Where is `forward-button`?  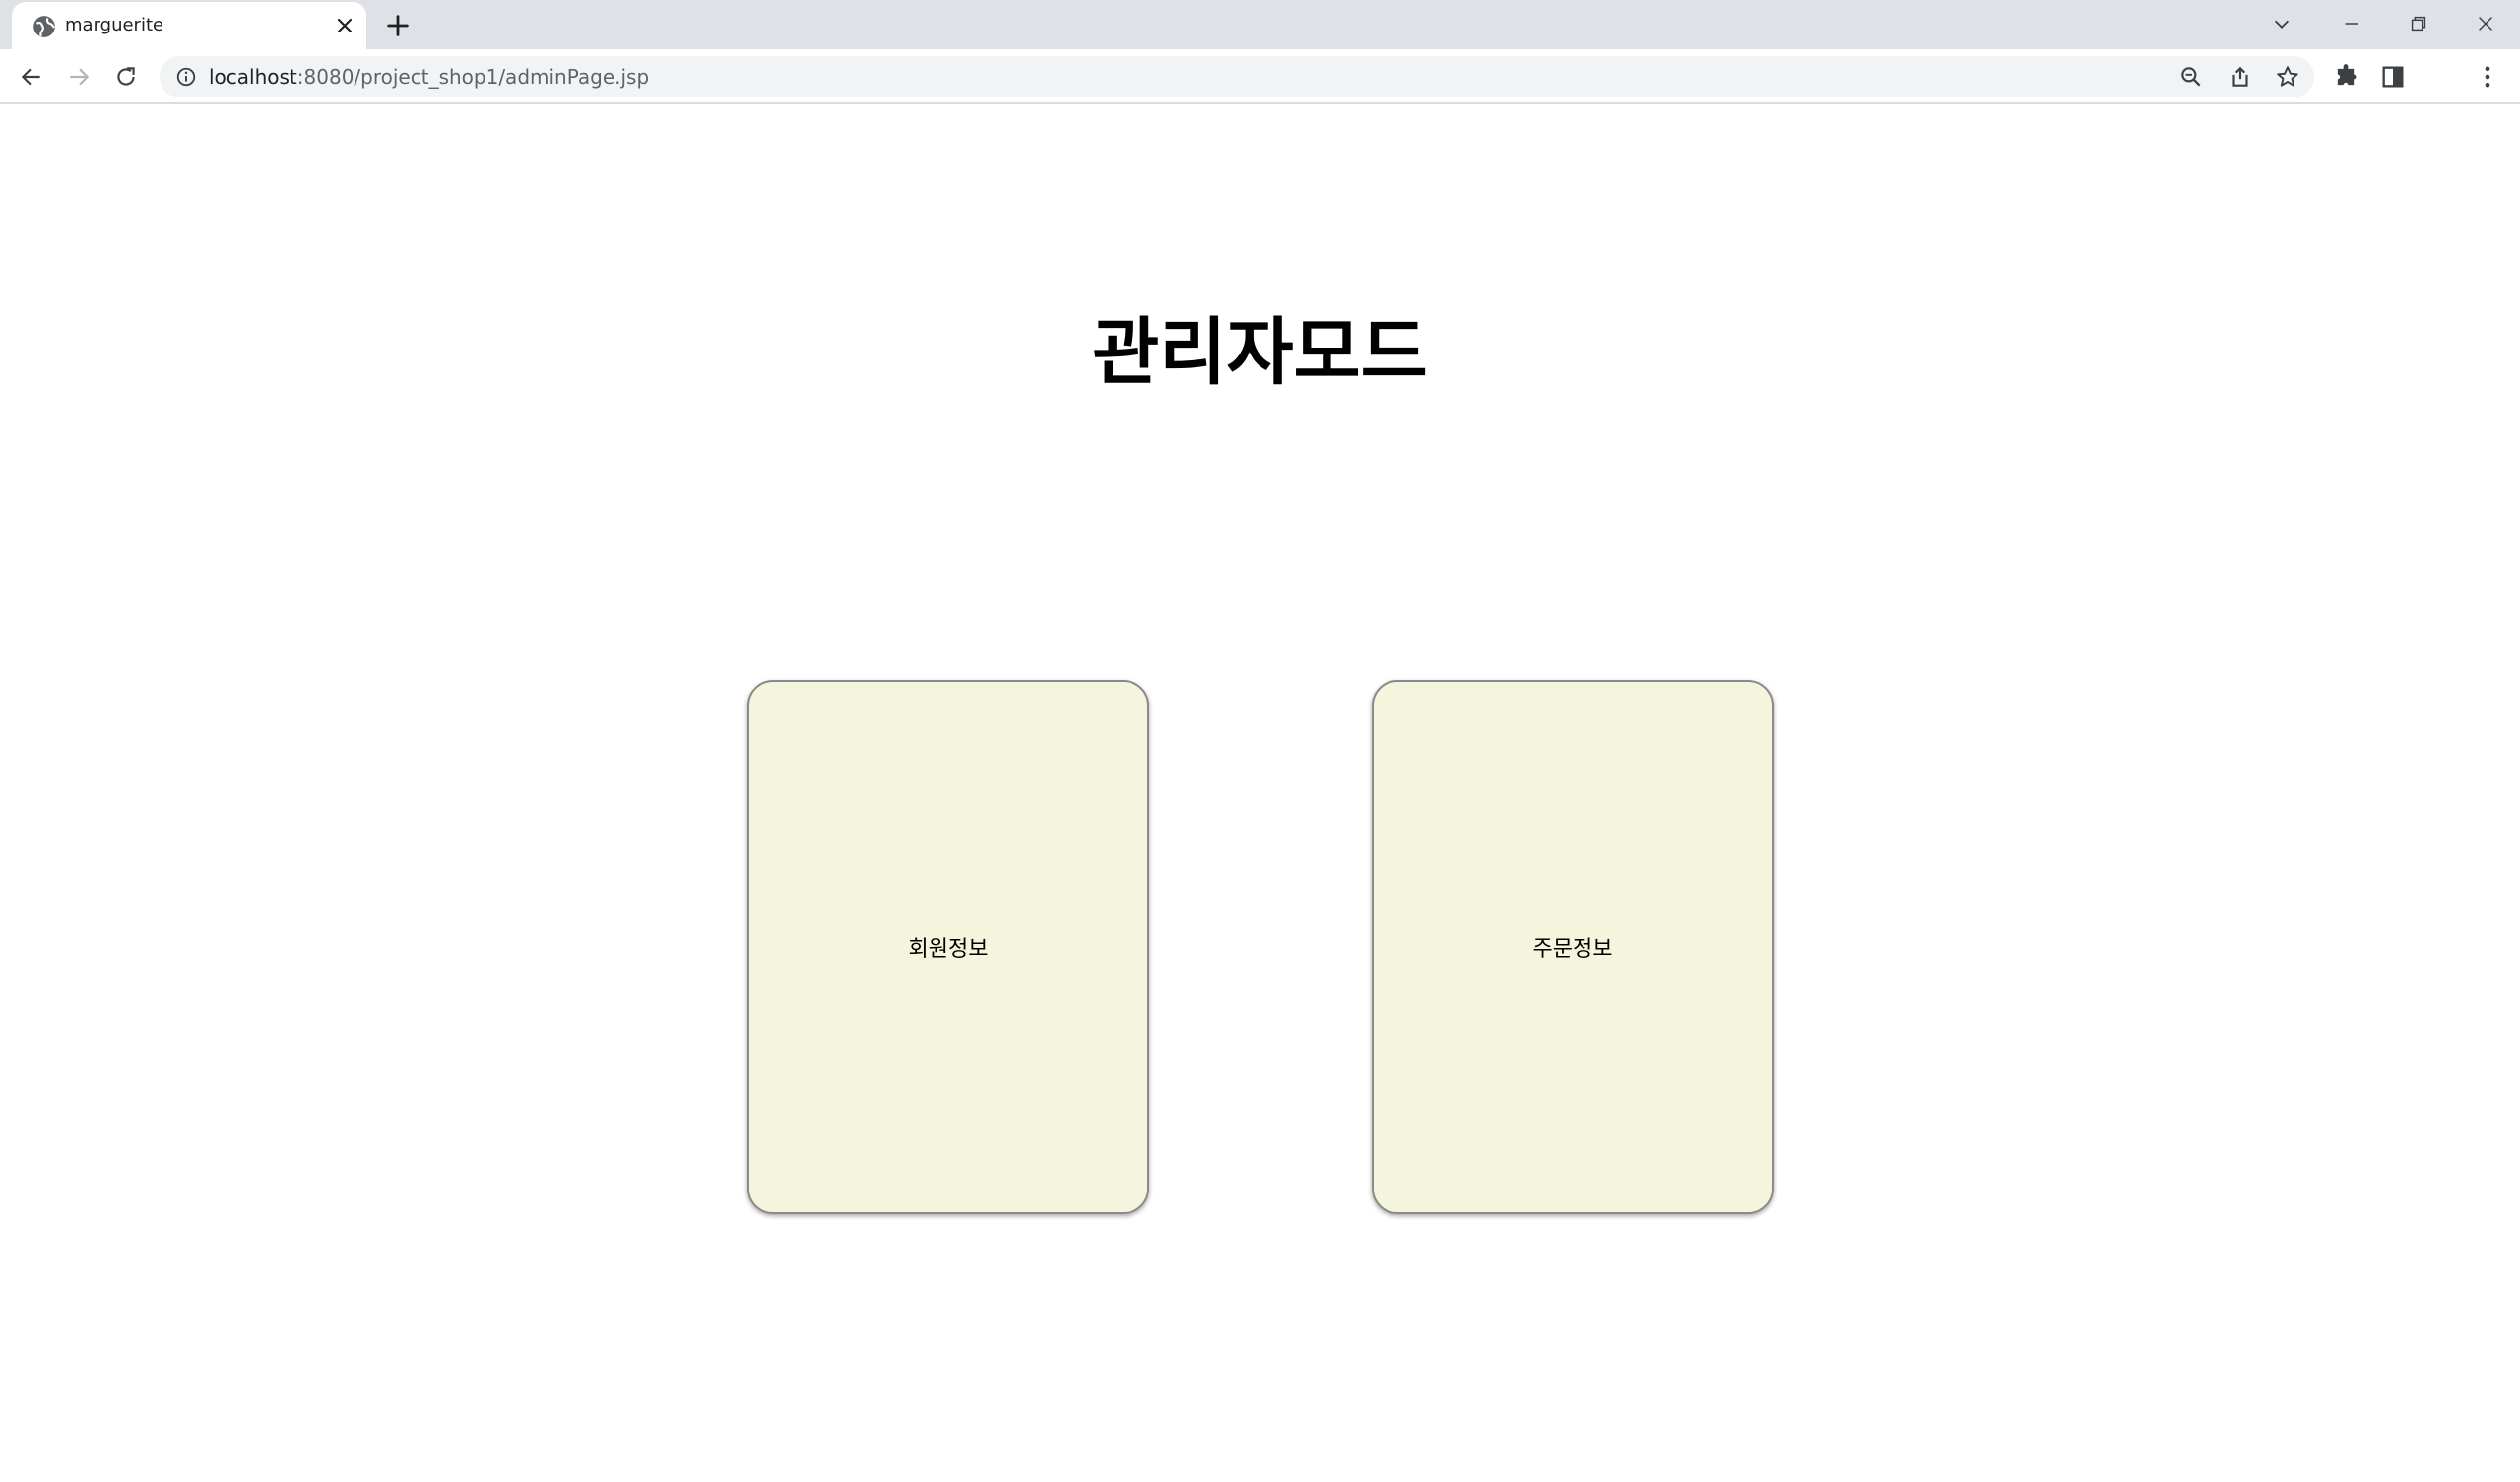 forward-button is located at coordinates (79, 77).